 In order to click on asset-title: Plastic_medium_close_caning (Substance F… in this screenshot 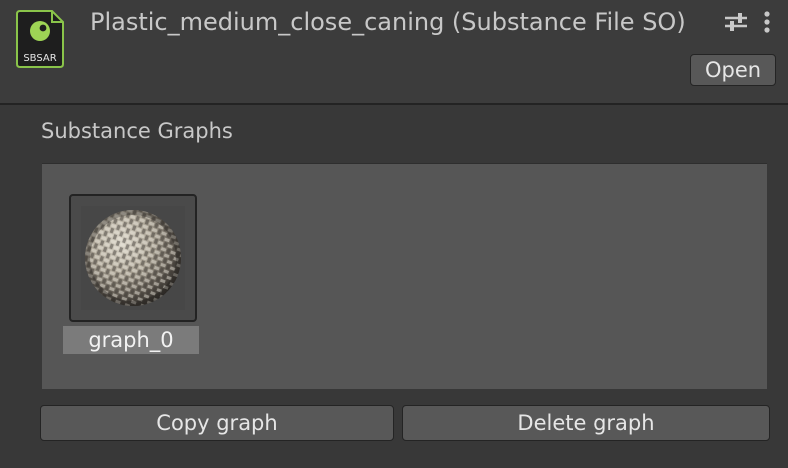, I will do `click(388, 22)`.